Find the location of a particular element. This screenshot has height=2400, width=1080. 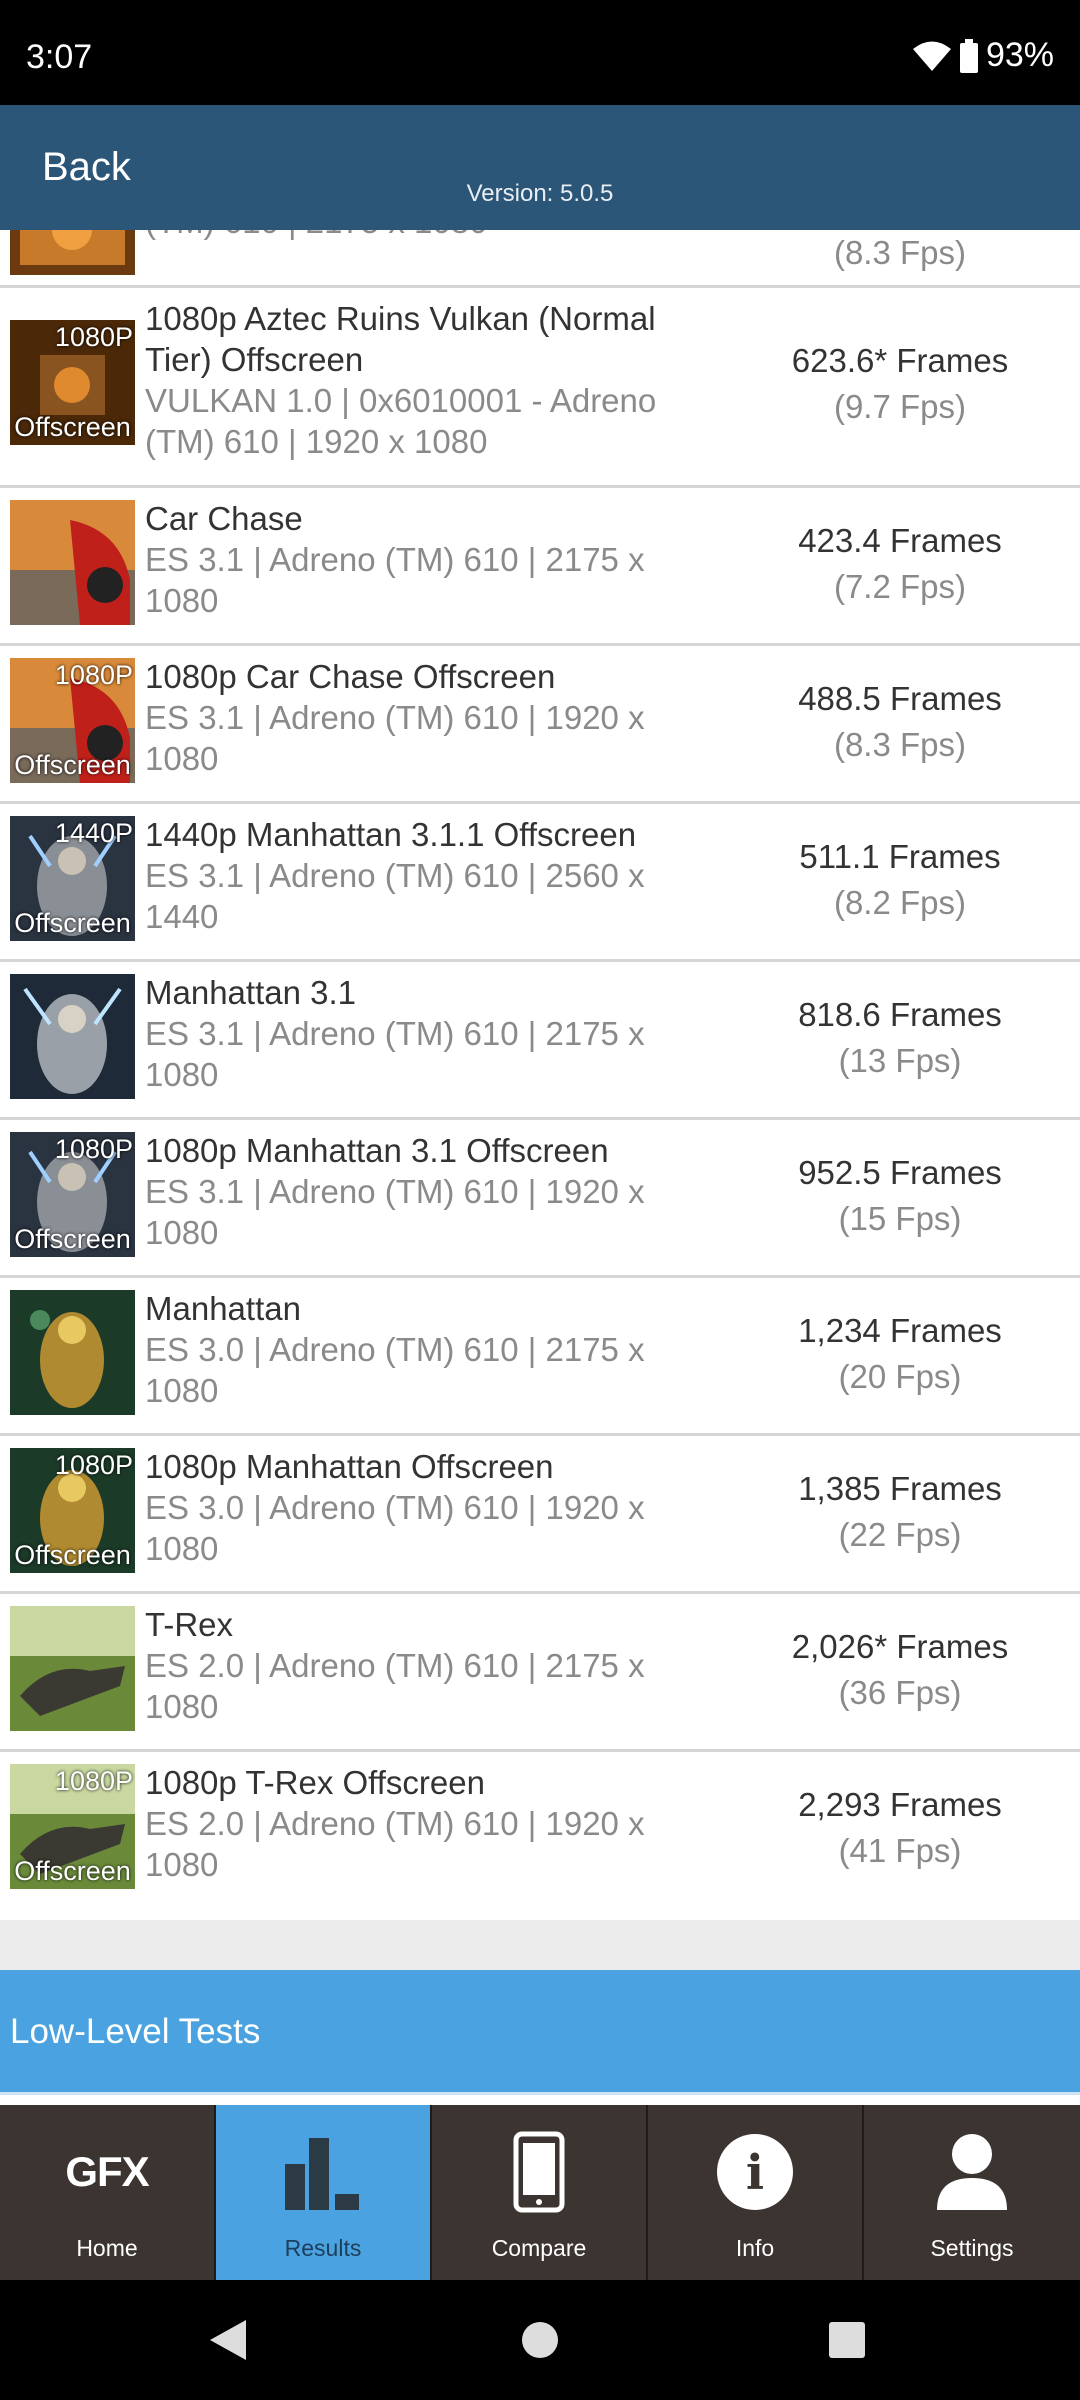

test-frames: 2,293 Frames is located at coordinates (900, 1804).